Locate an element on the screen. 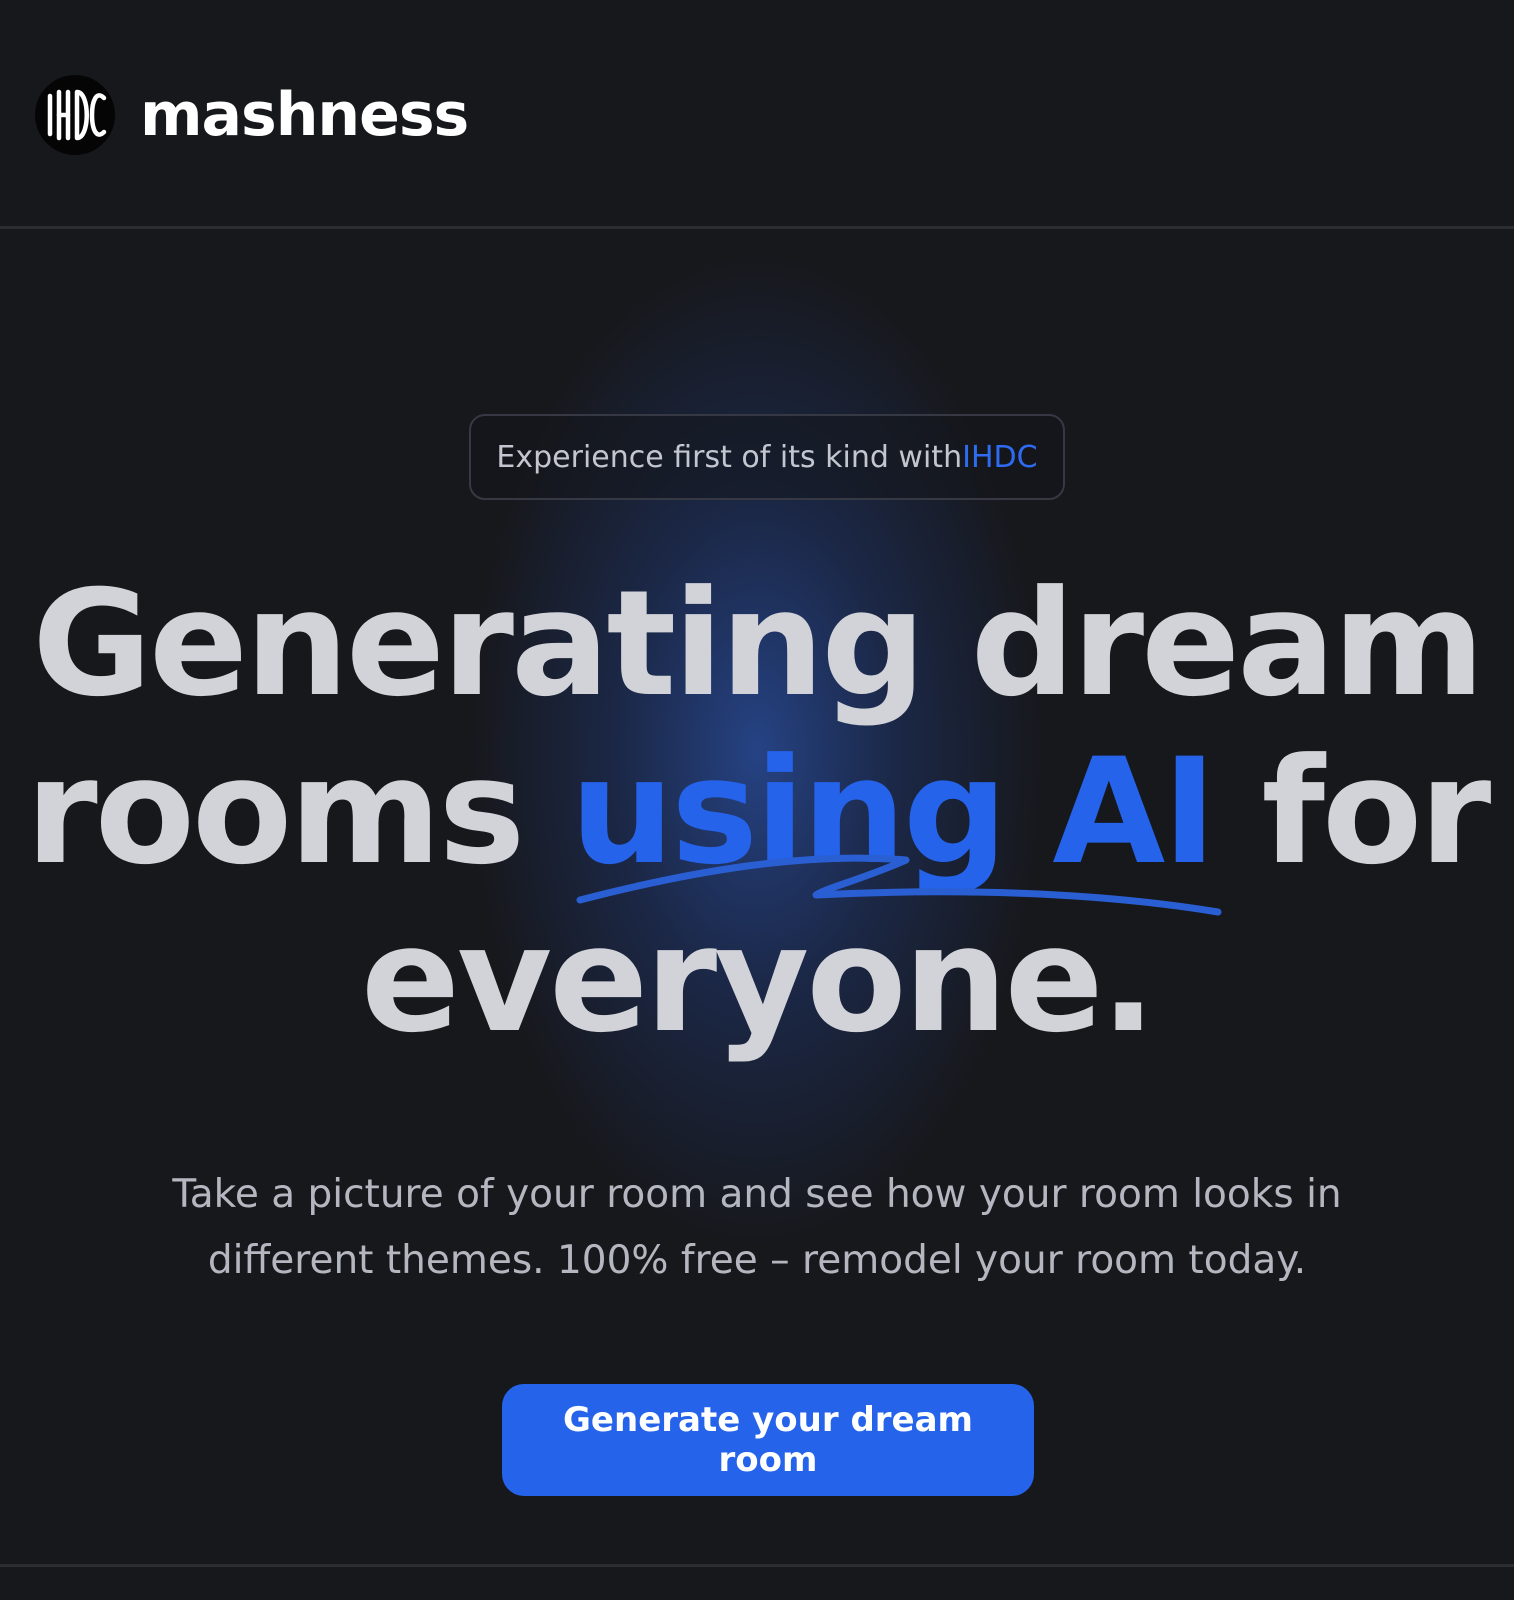 The width and height of the screenshot is (1514, 1600). brand-name: mashness is located at coordinates (304, 115).